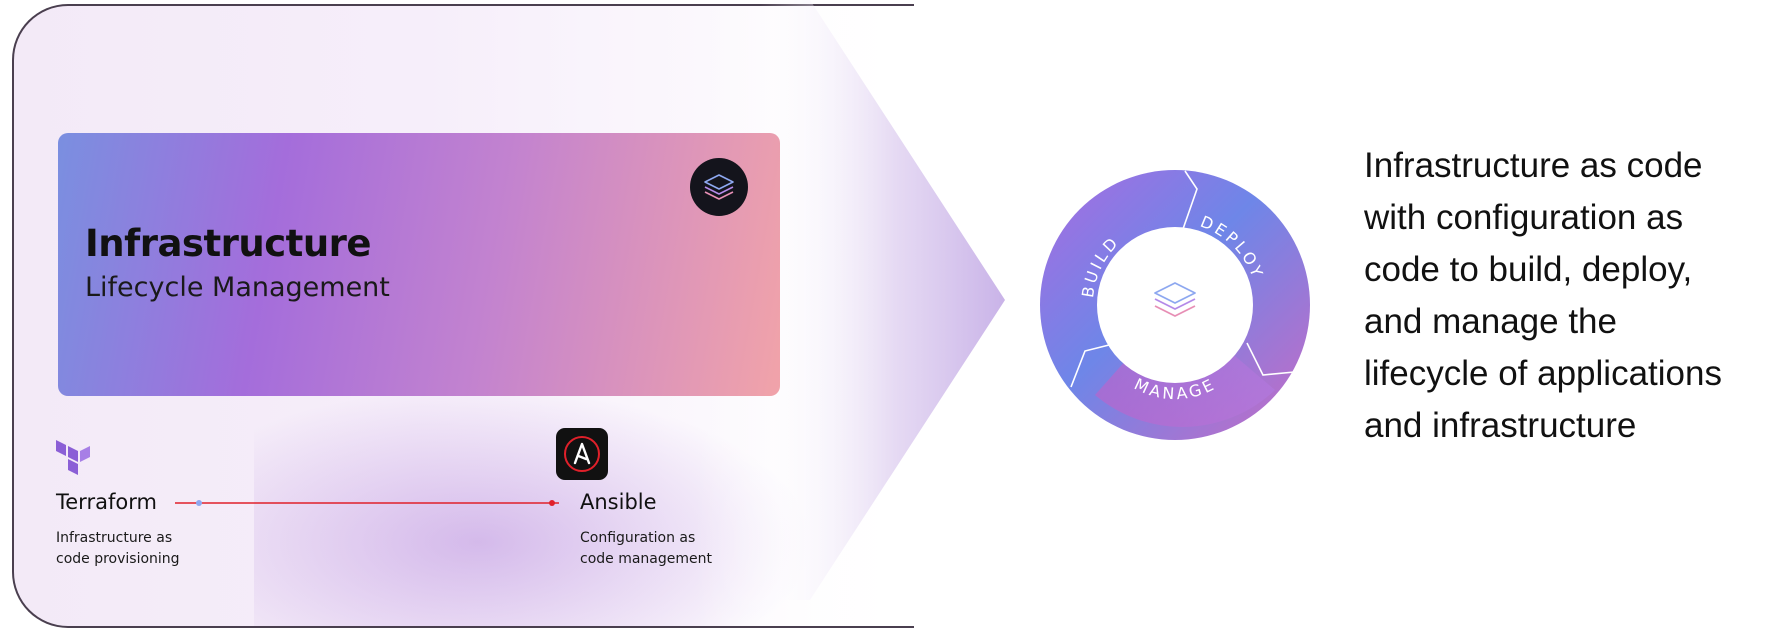 Image resolution: width=1769 pixels, height=630 pixels. What do you see at coordinates (719, 187) in the screenshot?
I see `layers-icon` at bounding box center [719, 187].